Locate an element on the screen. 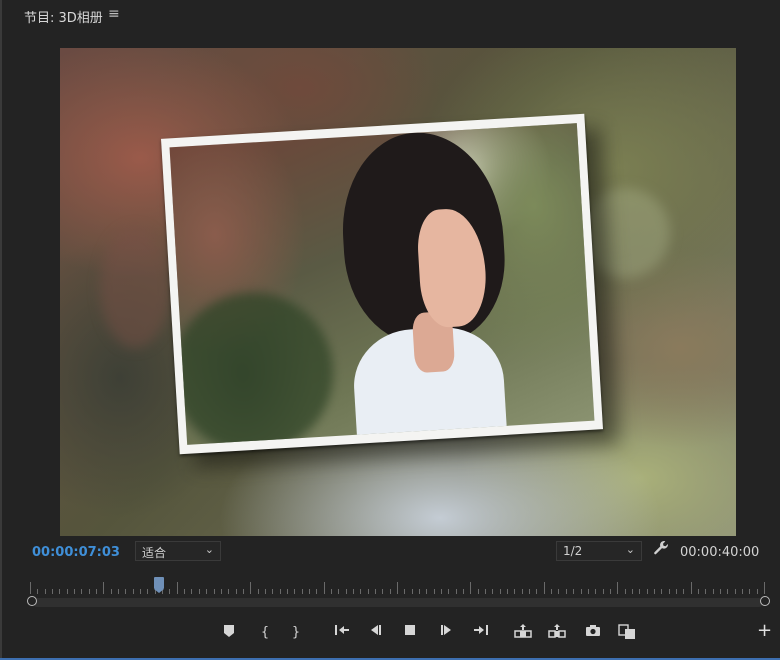  step-forward-icon is located at coordinates (446, 630).